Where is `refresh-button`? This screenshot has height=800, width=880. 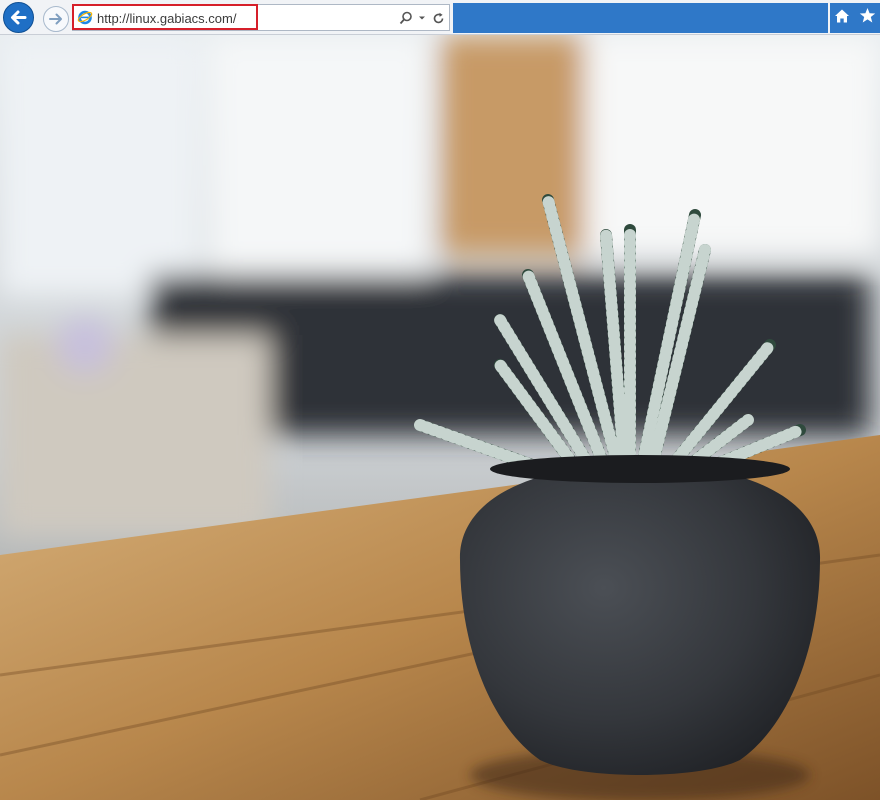
refresh-button is located at coordinates (438, 18).